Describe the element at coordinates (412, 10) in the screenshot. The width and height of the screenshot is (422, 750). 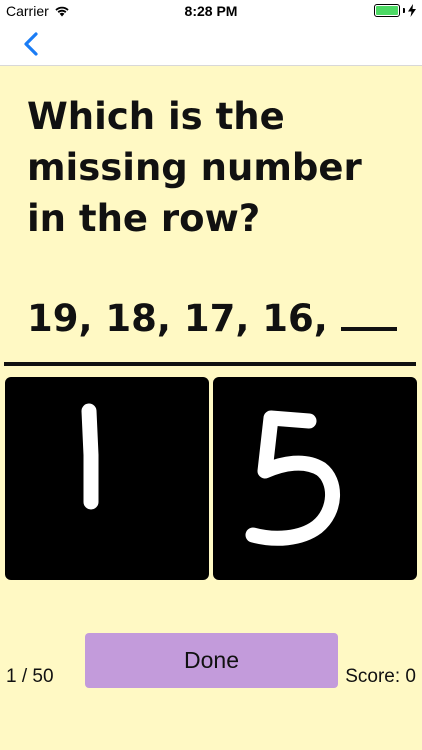
I see `charging-icon` at that location.